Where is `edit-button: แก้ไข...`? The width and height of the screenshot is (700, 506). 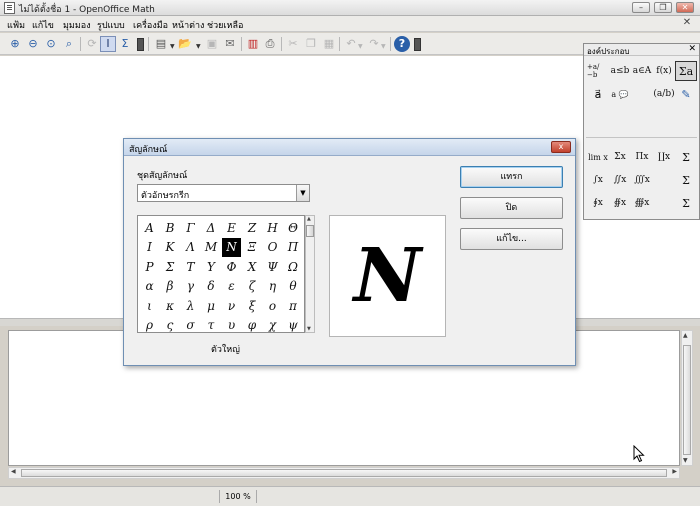
edit-button: แก้ไข... is located at coordinates (511, 239).